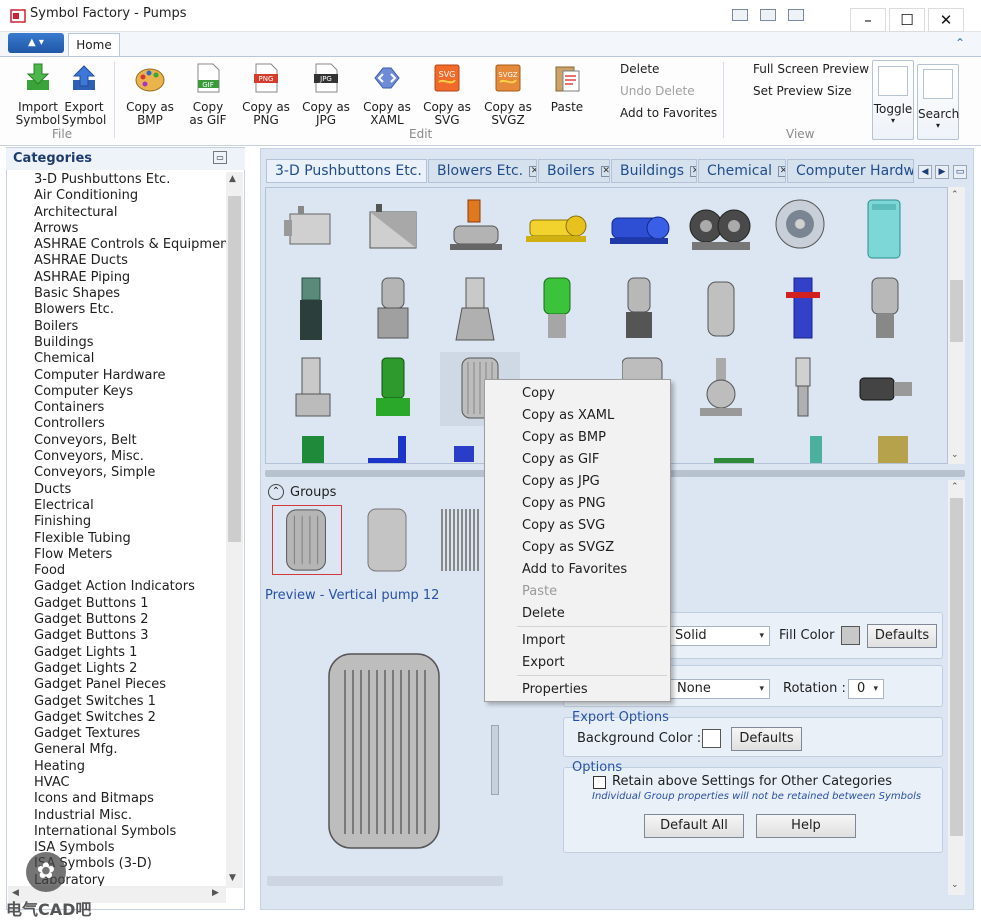  Describe the element at coordinates (925, 172) in the screenshot. I see `tab-scroll-left-icon: ◀` at that location.